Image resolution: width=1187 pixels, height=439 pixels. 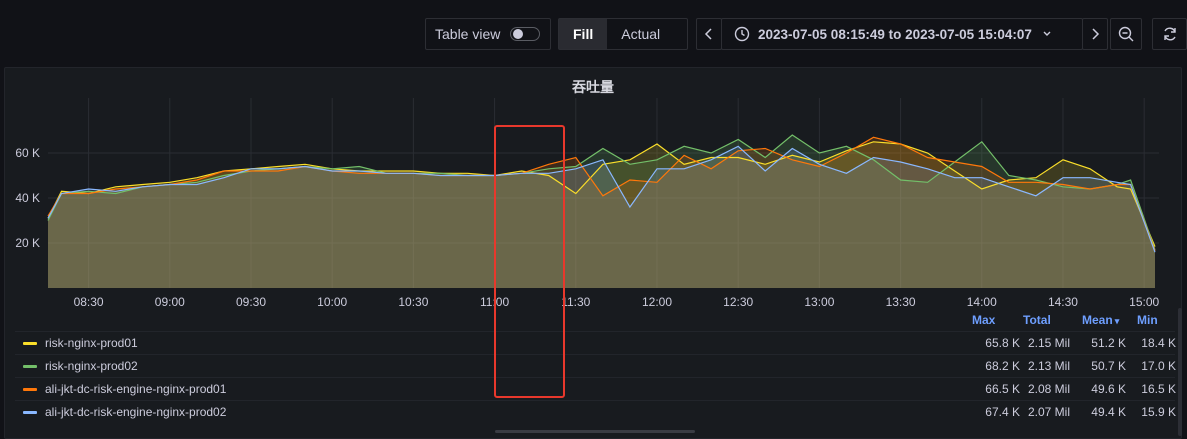 I want to click on vertical-scrollbar, so click(x=1180, y=372).